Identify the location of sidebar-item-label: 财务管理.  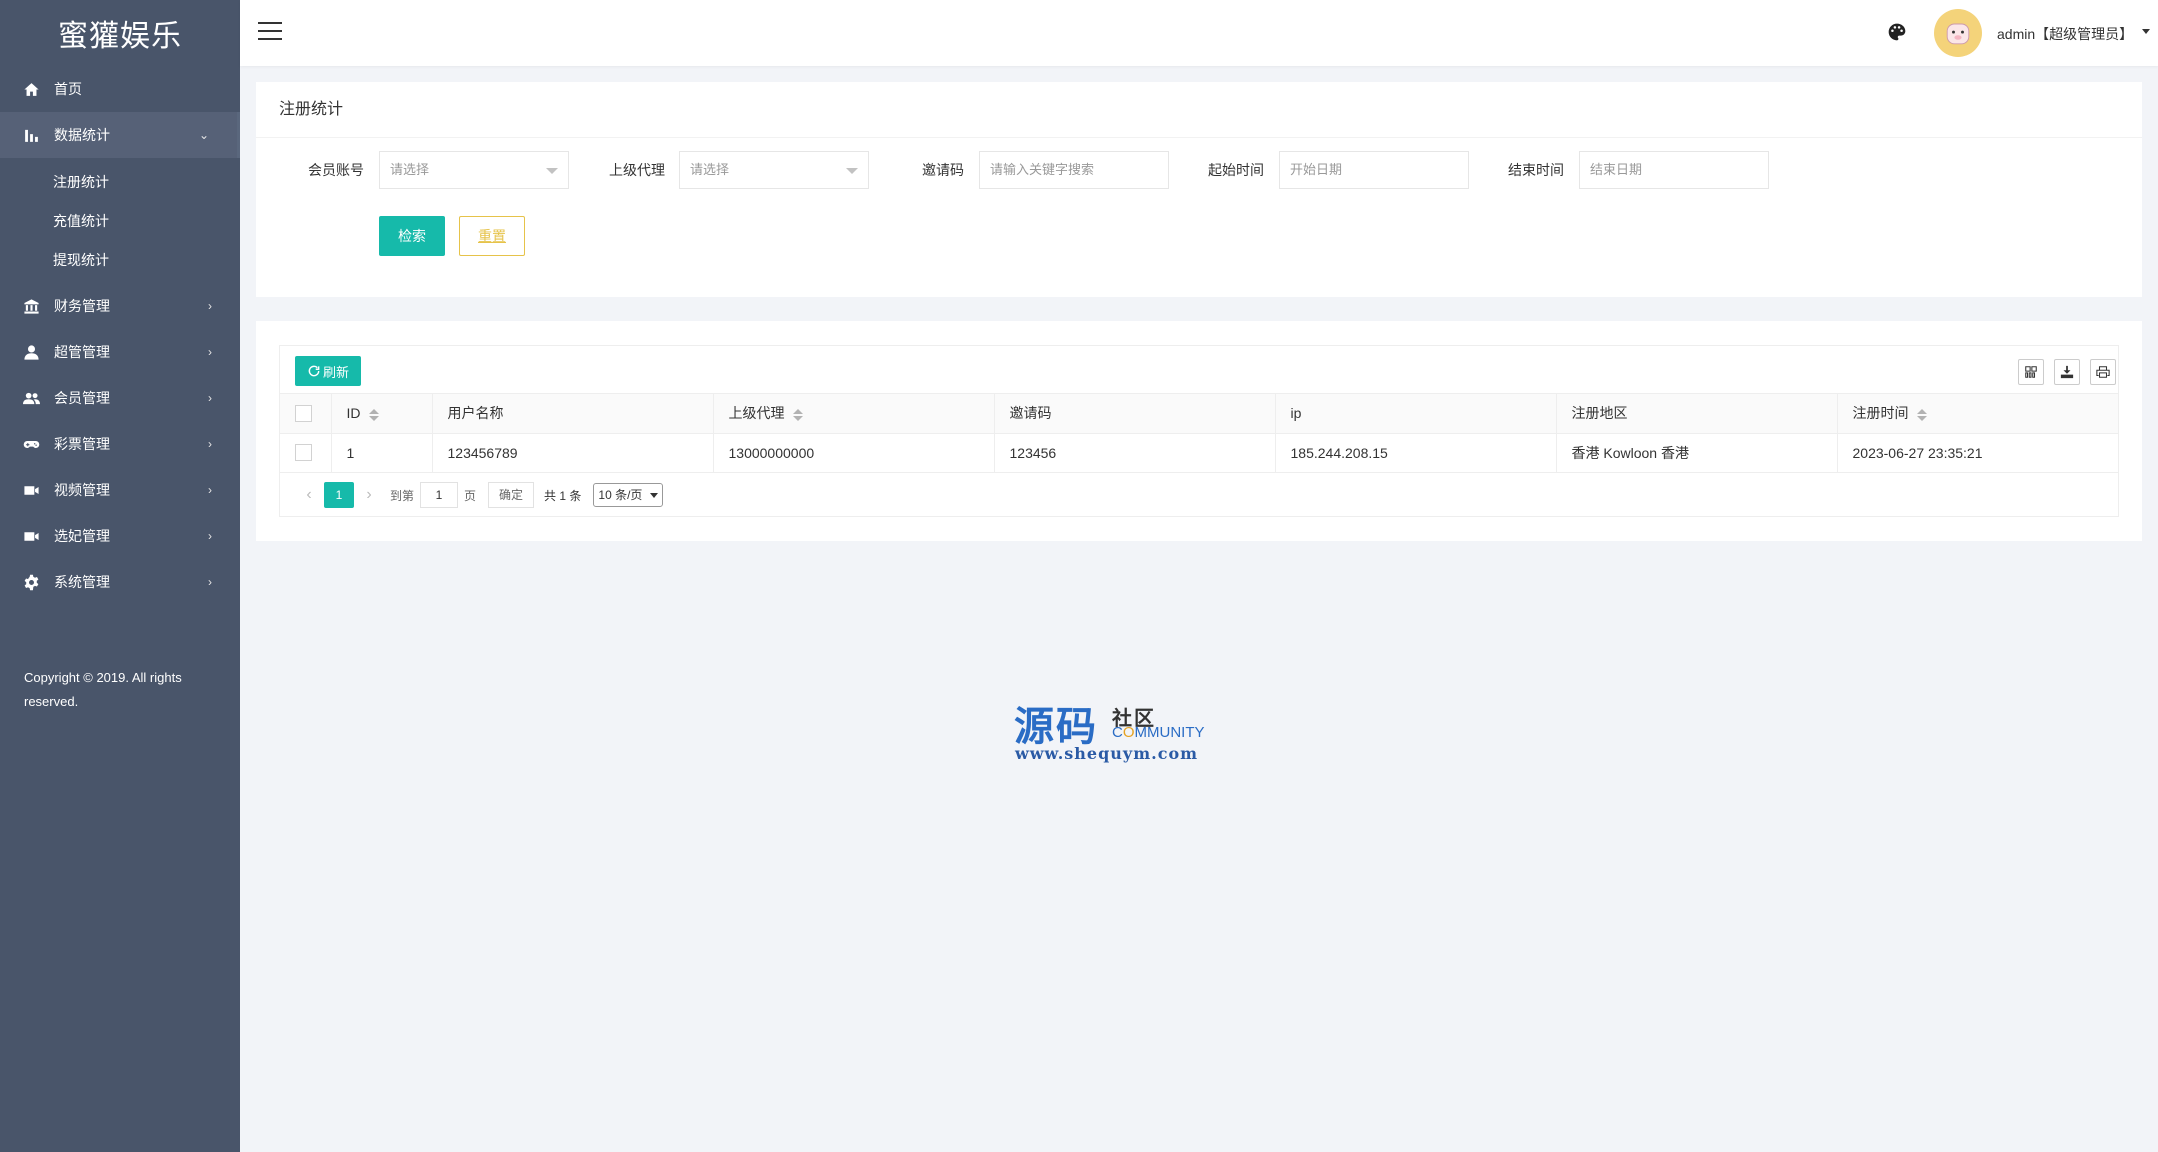
(82, 306).